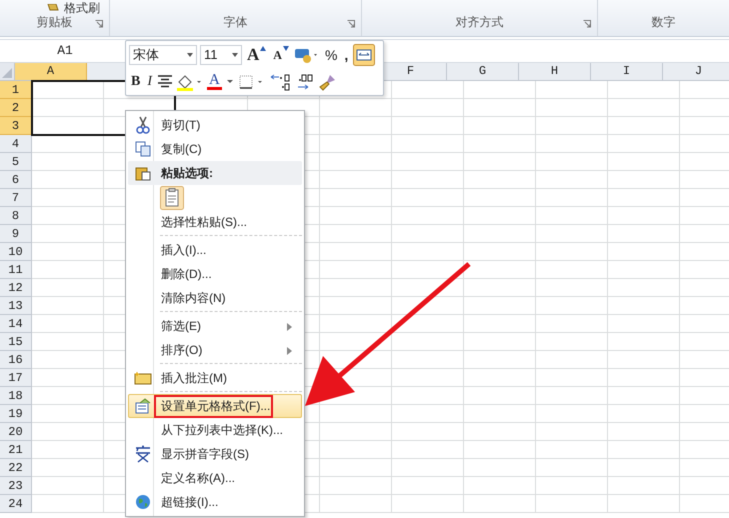 This screenshot has width=729, height=518. What do you see at coordinates (143, 502) in the screenshot?
I see `globe-icon` at bounding box center [143, 502].